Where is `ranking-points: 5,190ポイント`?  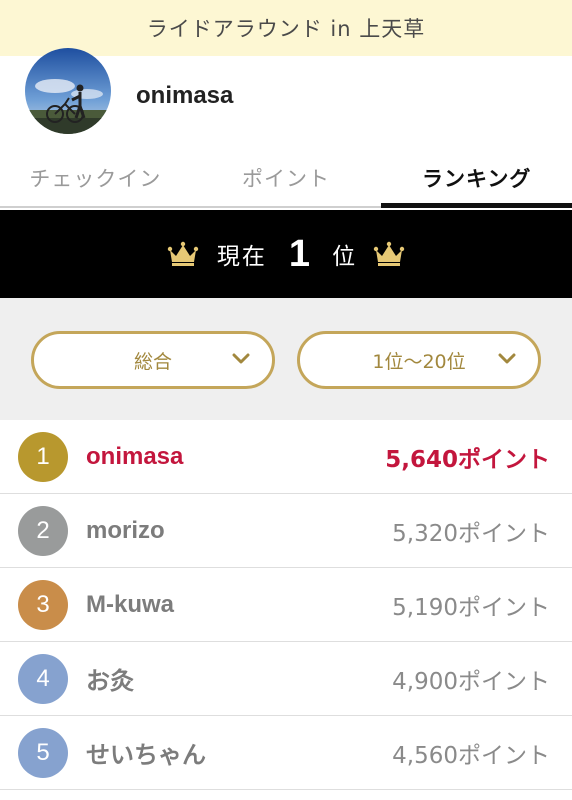
ranking-points: 5,190ポイント is located at coordinates (471, 607).